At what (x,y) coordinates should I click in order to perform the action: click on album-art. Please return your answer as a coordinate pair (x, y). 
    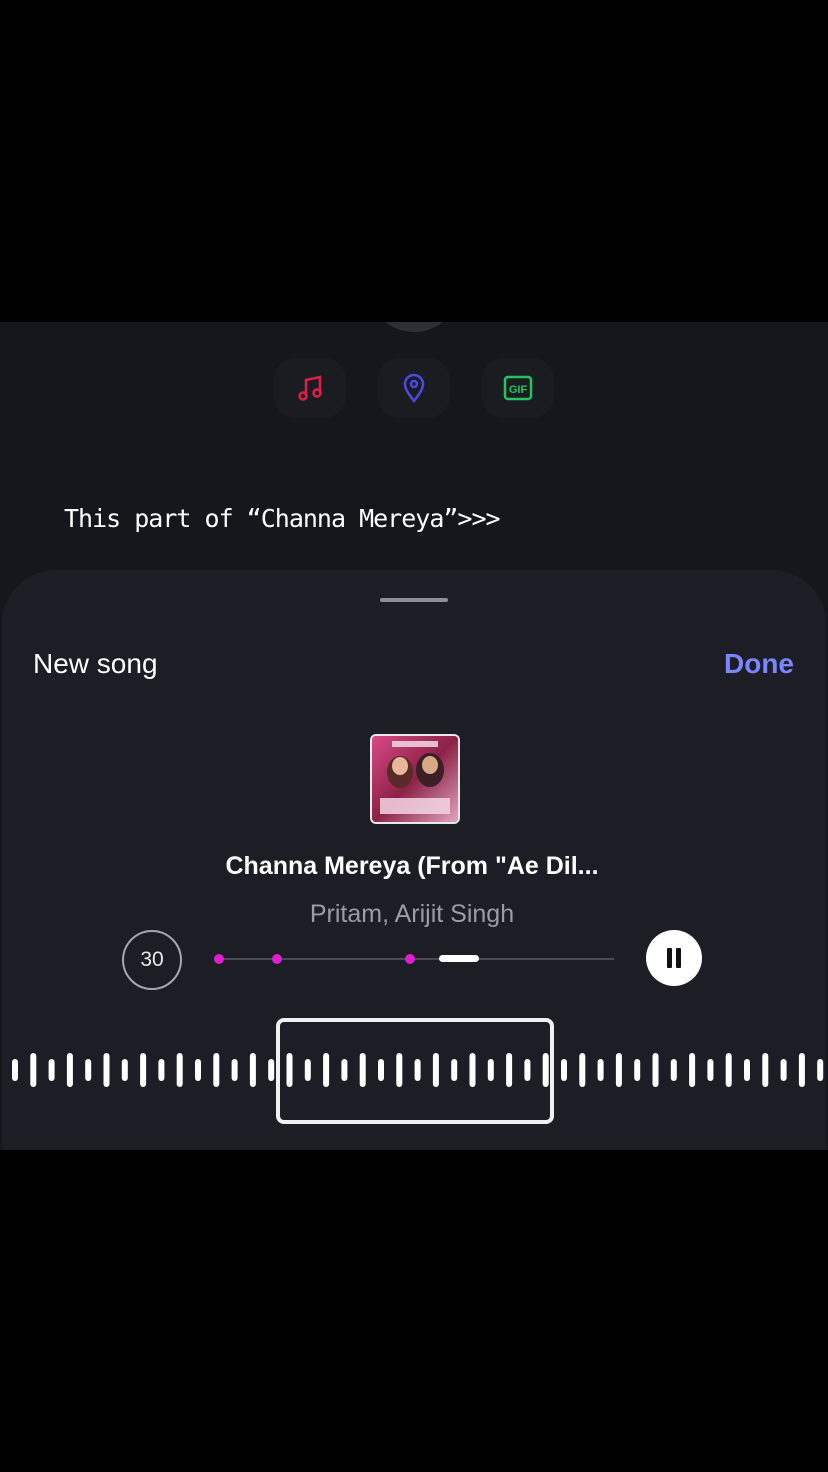
    Looking at the image, I should click on (415, 779).